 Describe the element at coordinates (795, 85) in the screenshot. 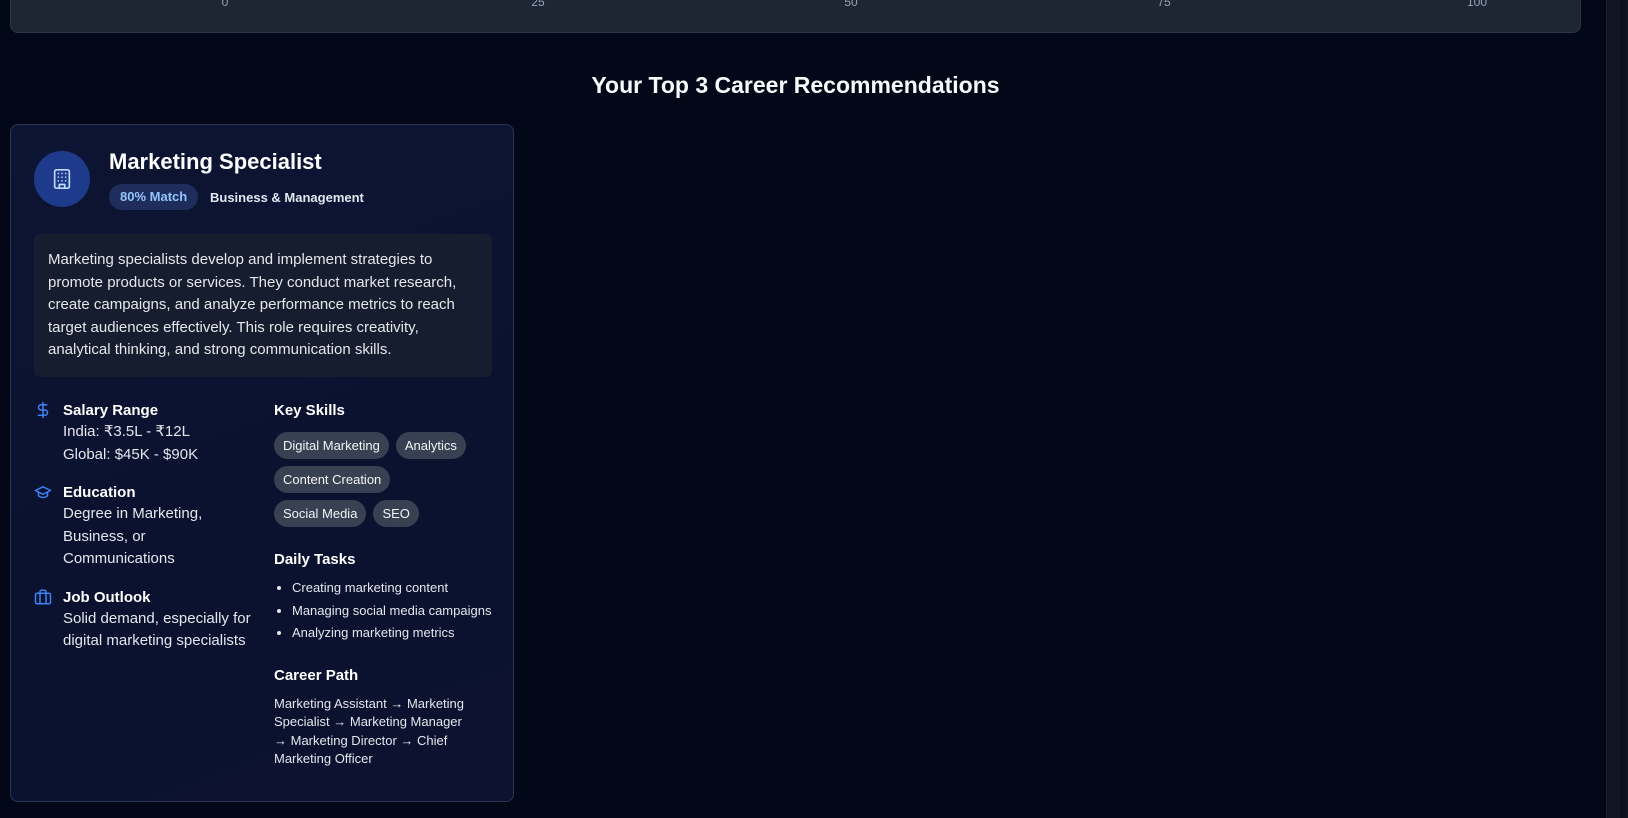

I see `section-title: Your Top 3 Career Recommendations` at that location.